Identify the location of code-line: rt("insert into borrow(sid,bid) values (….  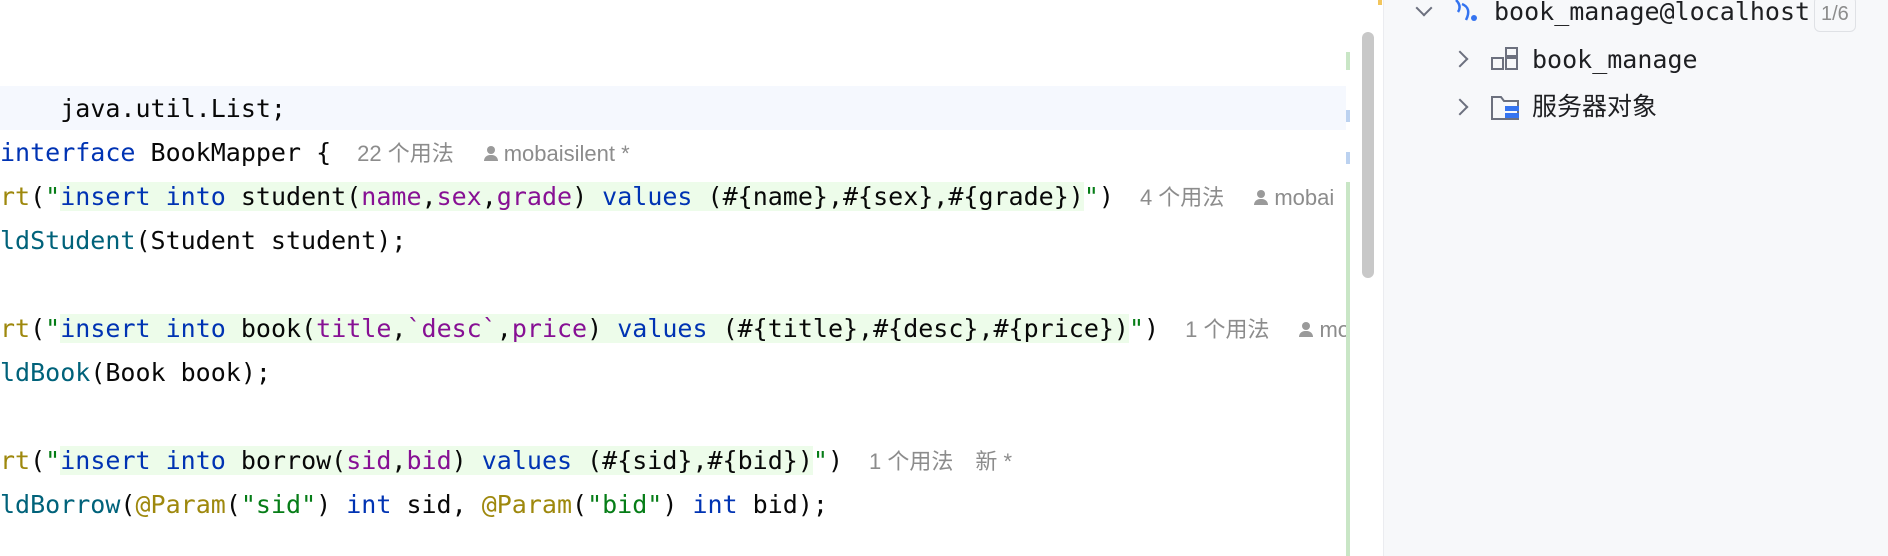
(506, 461).